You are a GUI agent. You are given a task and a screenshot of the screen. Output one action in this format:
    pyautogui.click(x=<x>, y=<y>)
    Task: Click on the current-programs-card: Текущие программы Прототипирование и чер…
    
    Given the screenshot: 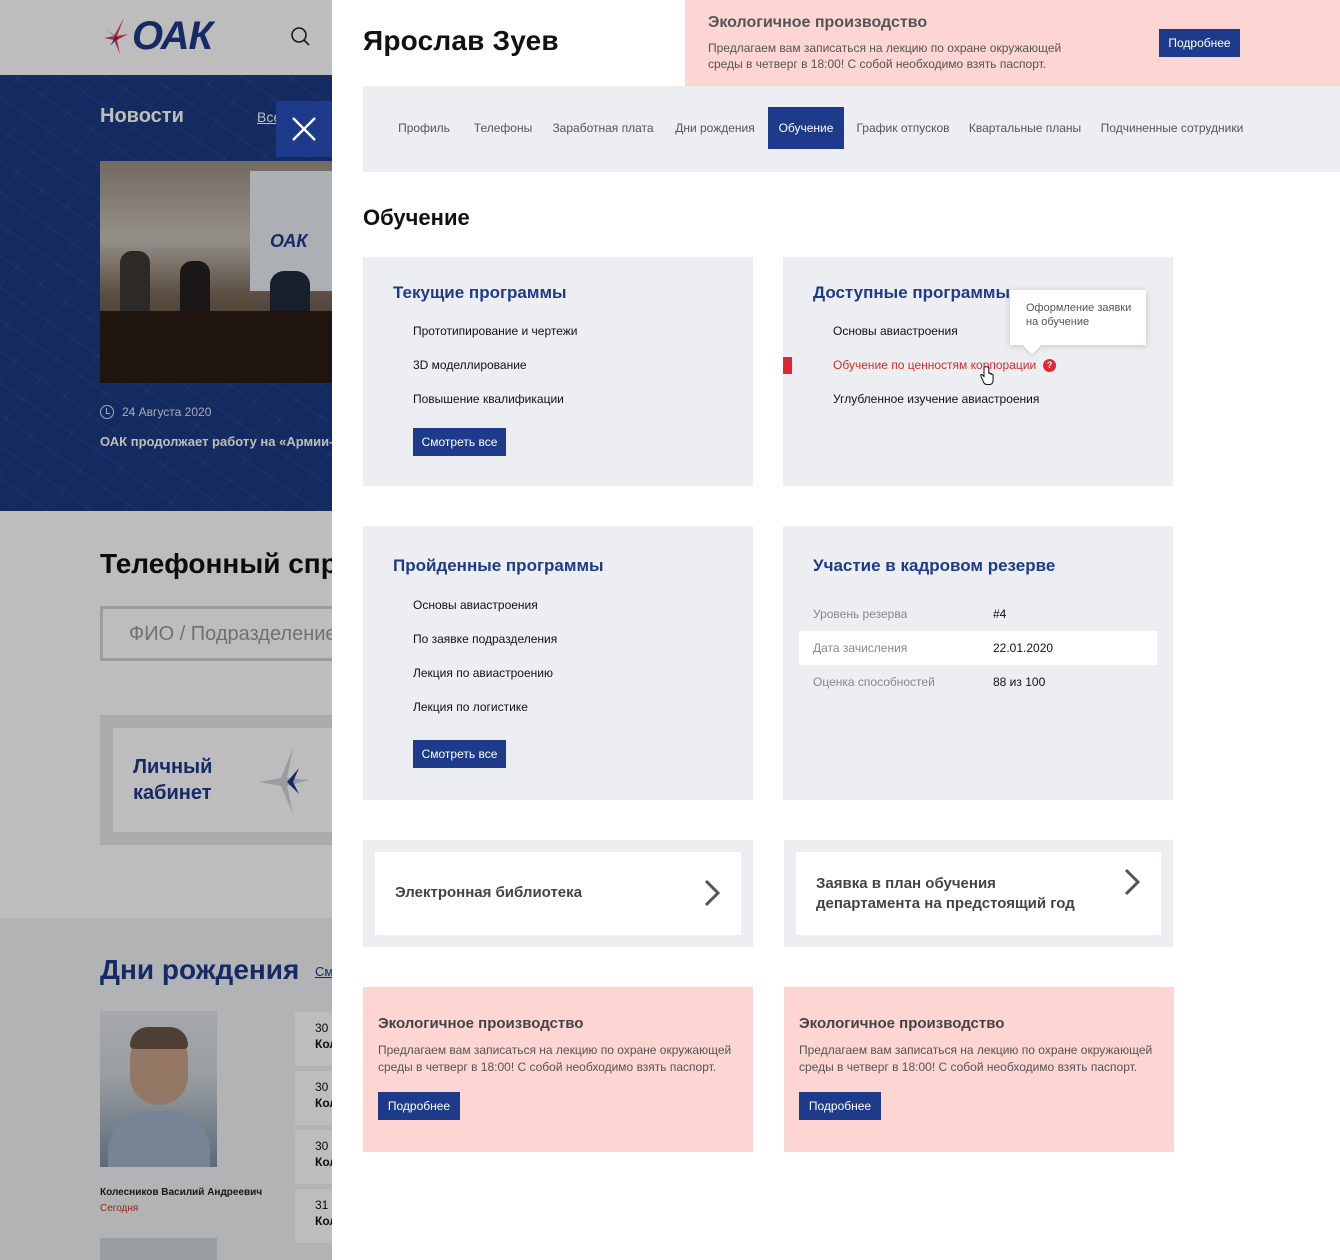 What is the action you would take?
    pyautogui.click(x=558, y=371)
    